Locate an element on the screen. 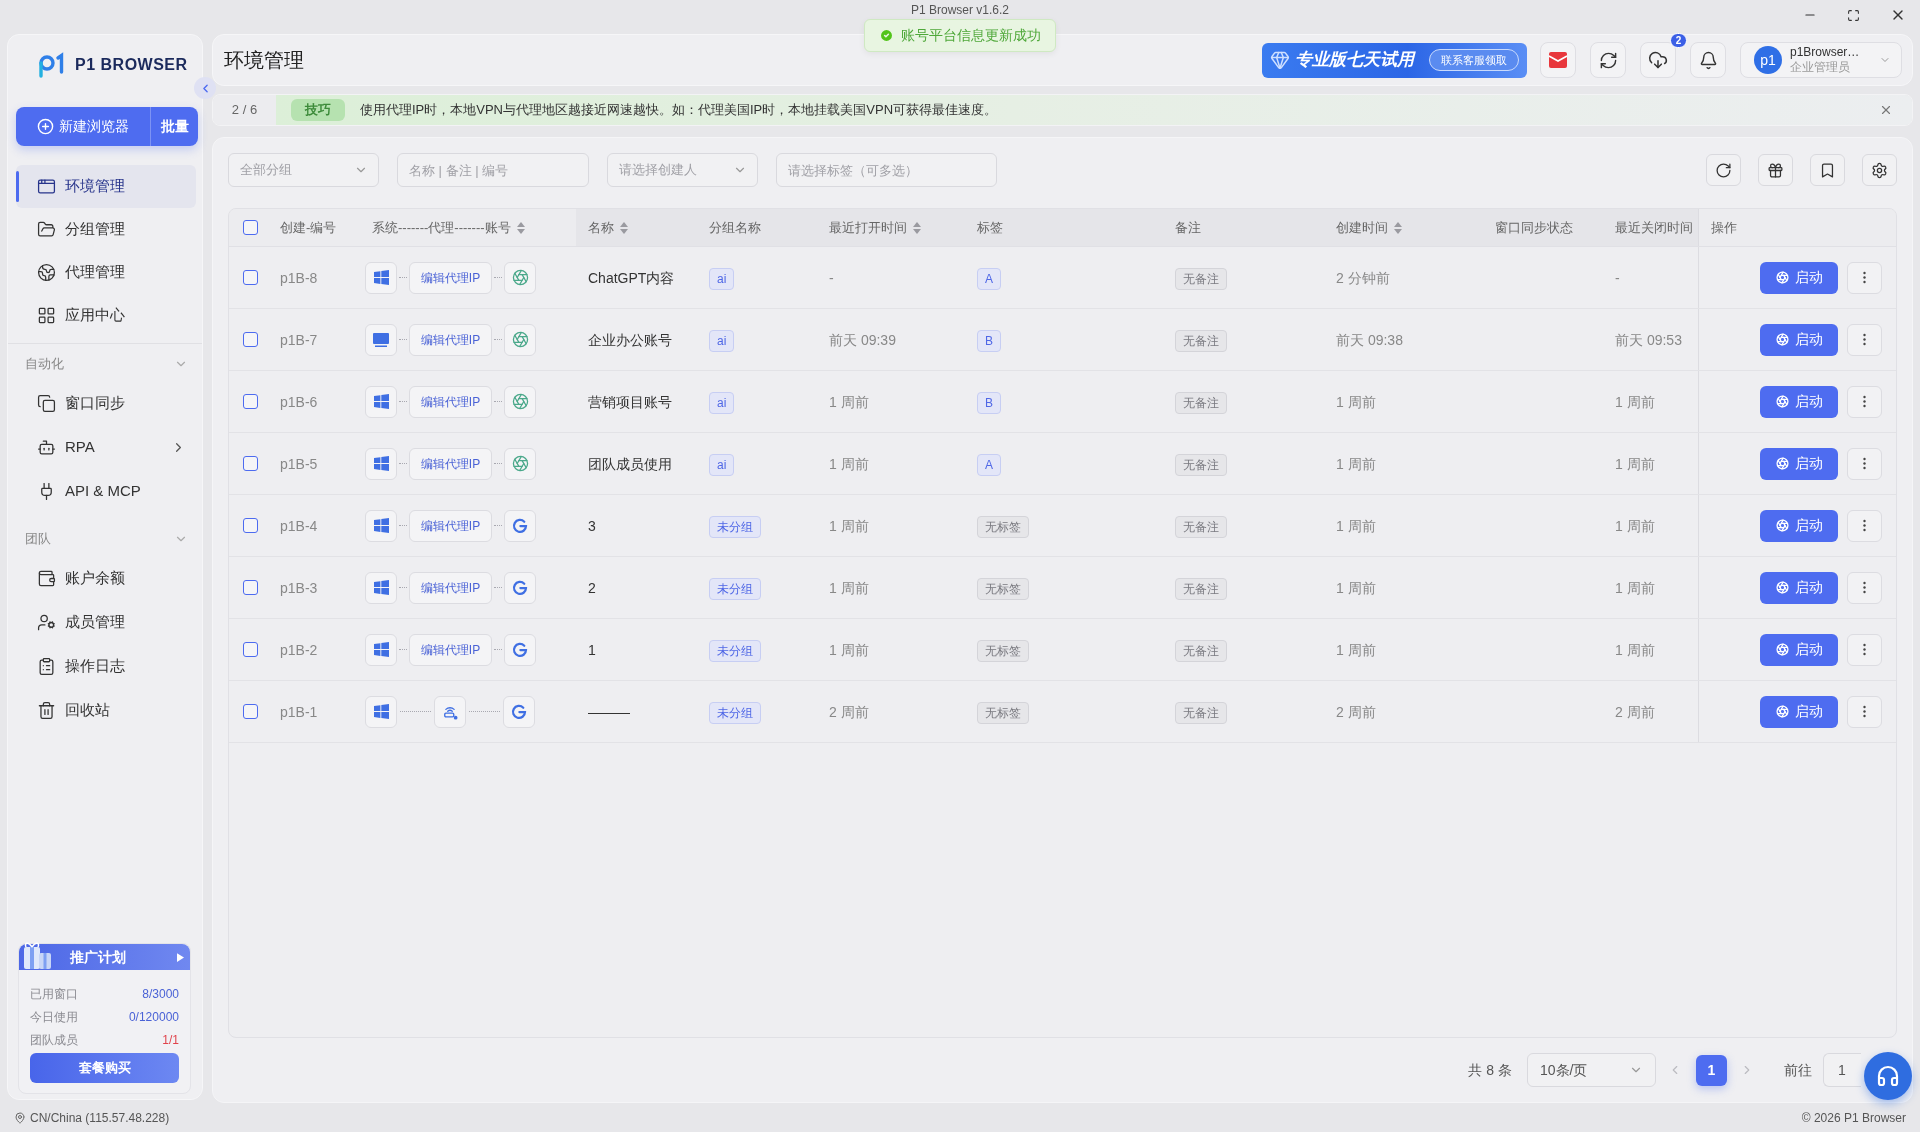 This screenshot has height=1132, width=1920. nav-item: API & MCP is located at coordinates (106, 491).